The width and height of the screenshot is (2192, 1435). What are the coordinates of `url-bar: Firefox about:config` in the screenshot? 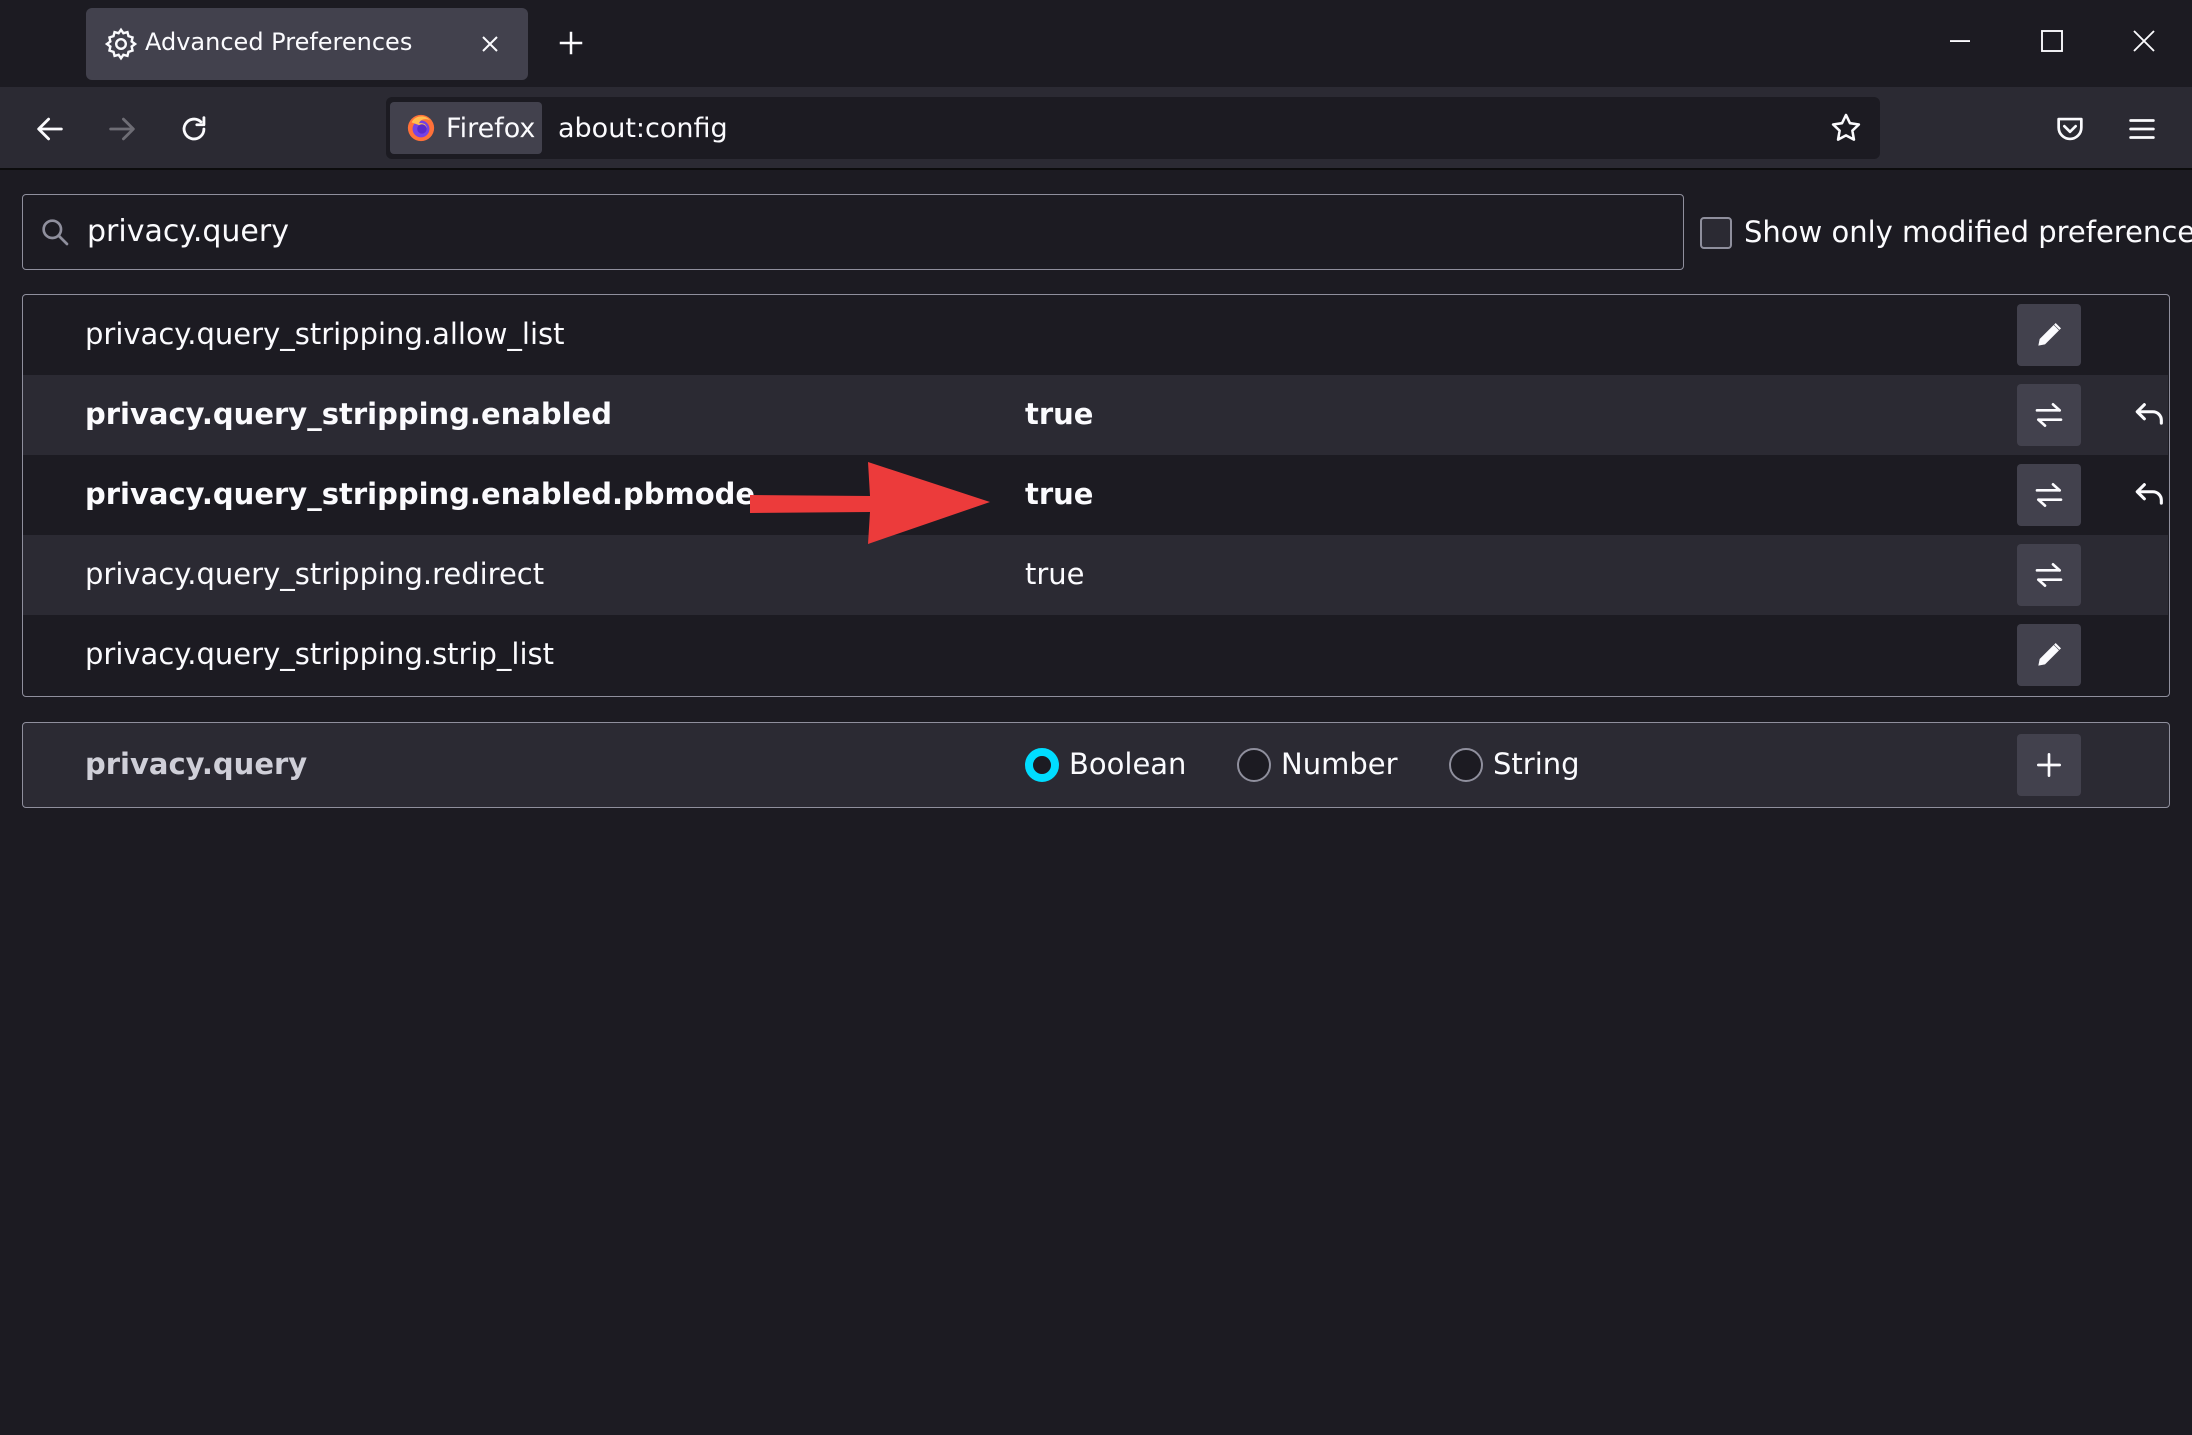 It's located at (1133, 128).